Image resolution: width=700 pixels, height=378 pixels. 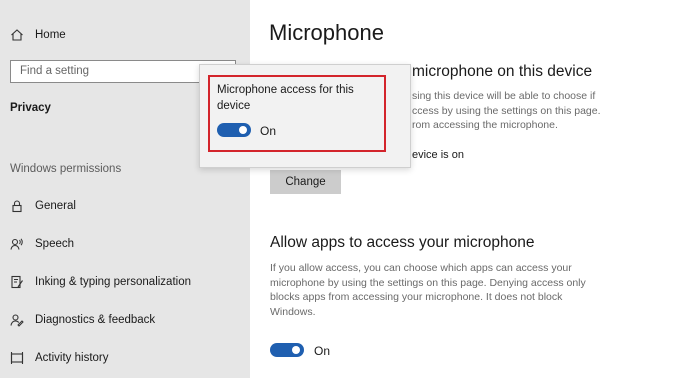 I want to click on search-placeholder: Find a setting, so click(x=55, y=71).